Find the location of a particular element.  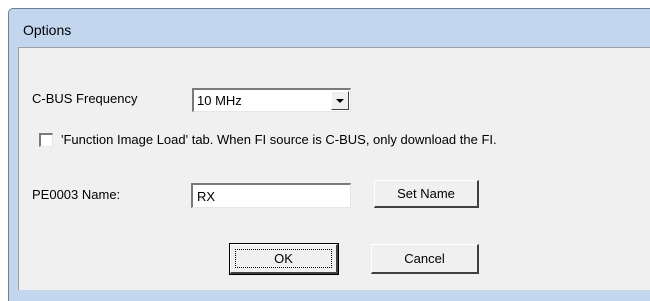

ok-button-label: OK is located at coordinates (283, 258).